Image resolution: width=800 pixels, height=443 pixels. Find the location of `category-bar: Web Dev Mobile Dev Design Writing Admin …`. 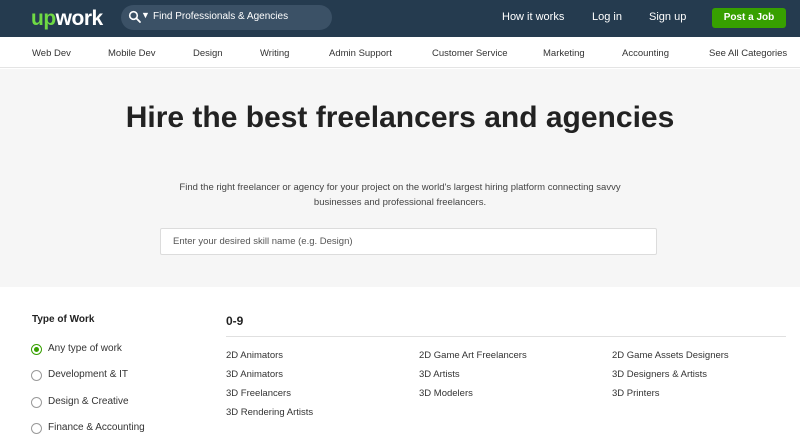

category-bar: Web Dev Mobile Dev Design Writing Admin … is located at coordinates (400, 52).